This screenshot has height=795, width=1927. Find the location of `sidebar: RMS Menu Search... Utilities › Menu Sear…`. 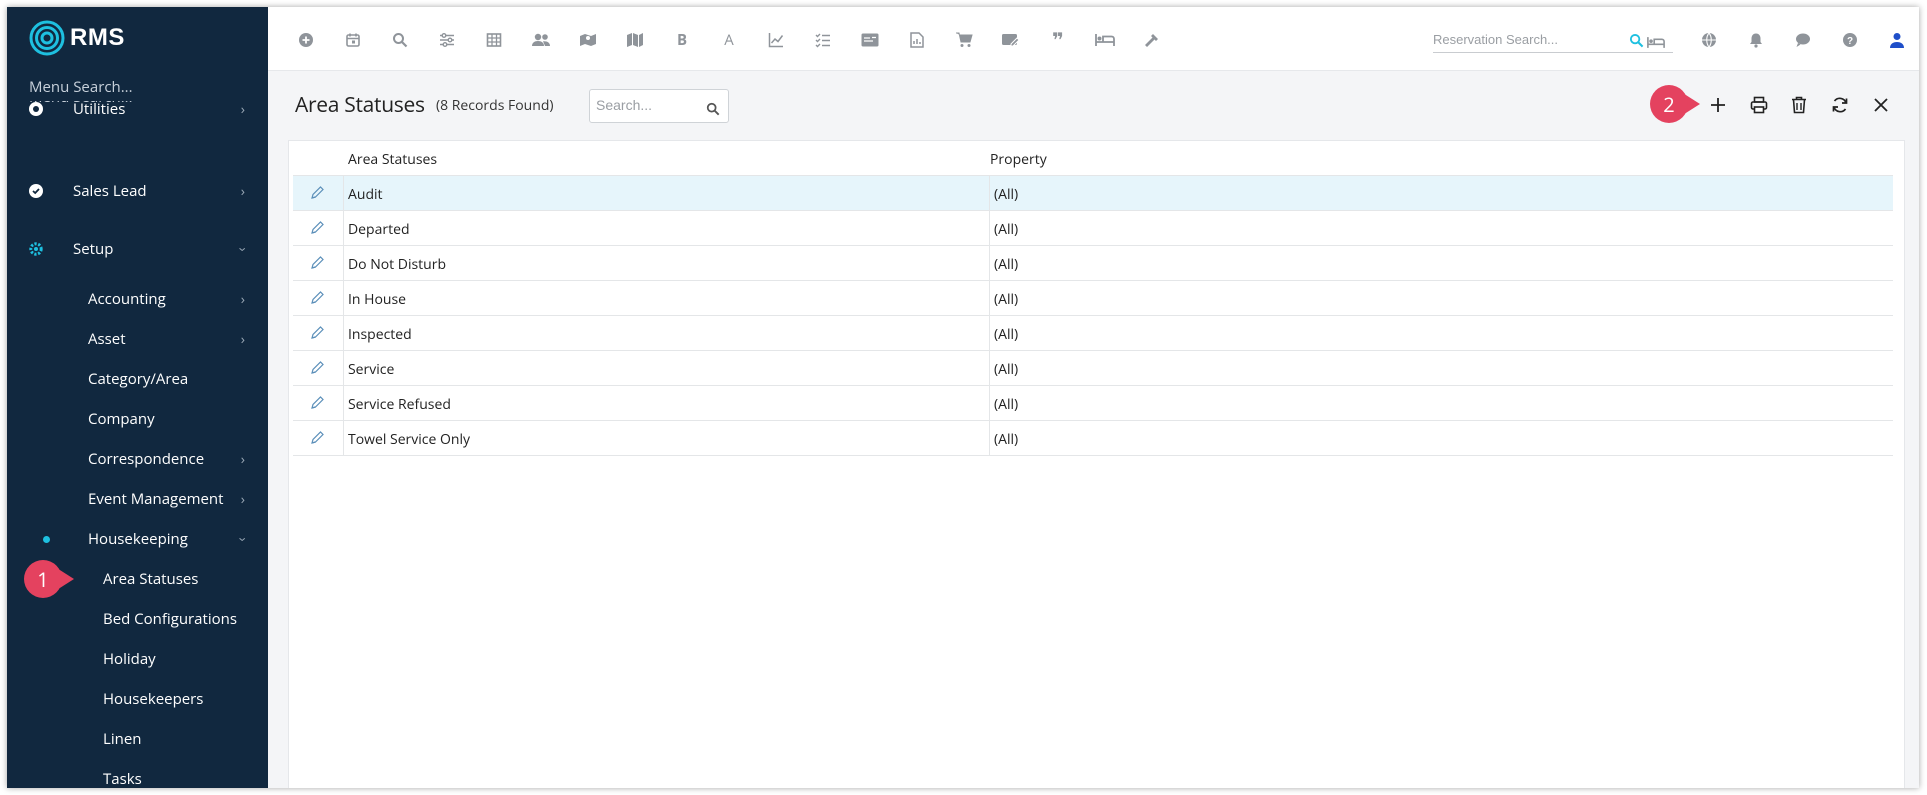

sidebar: RMS Menu Search... Utilities › Menu Sear… is located at coordinates (137, 397).